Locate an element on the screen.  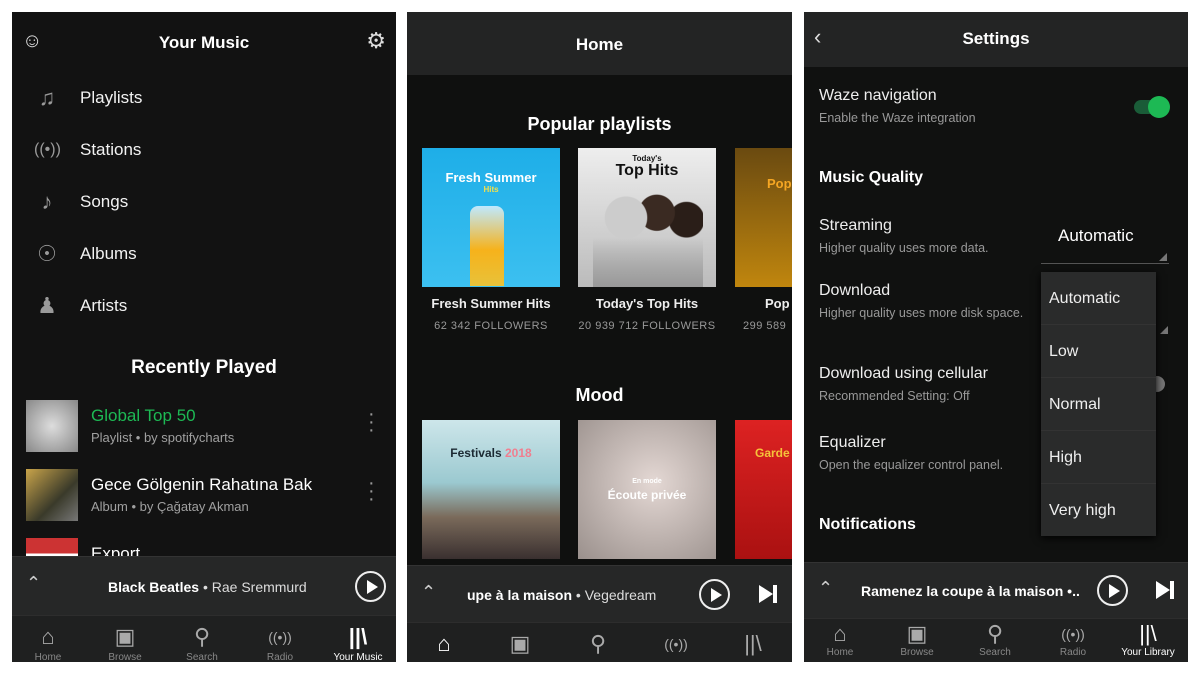
popular-playlists-heading: Popular playlists is located at coordinates (599, 124).